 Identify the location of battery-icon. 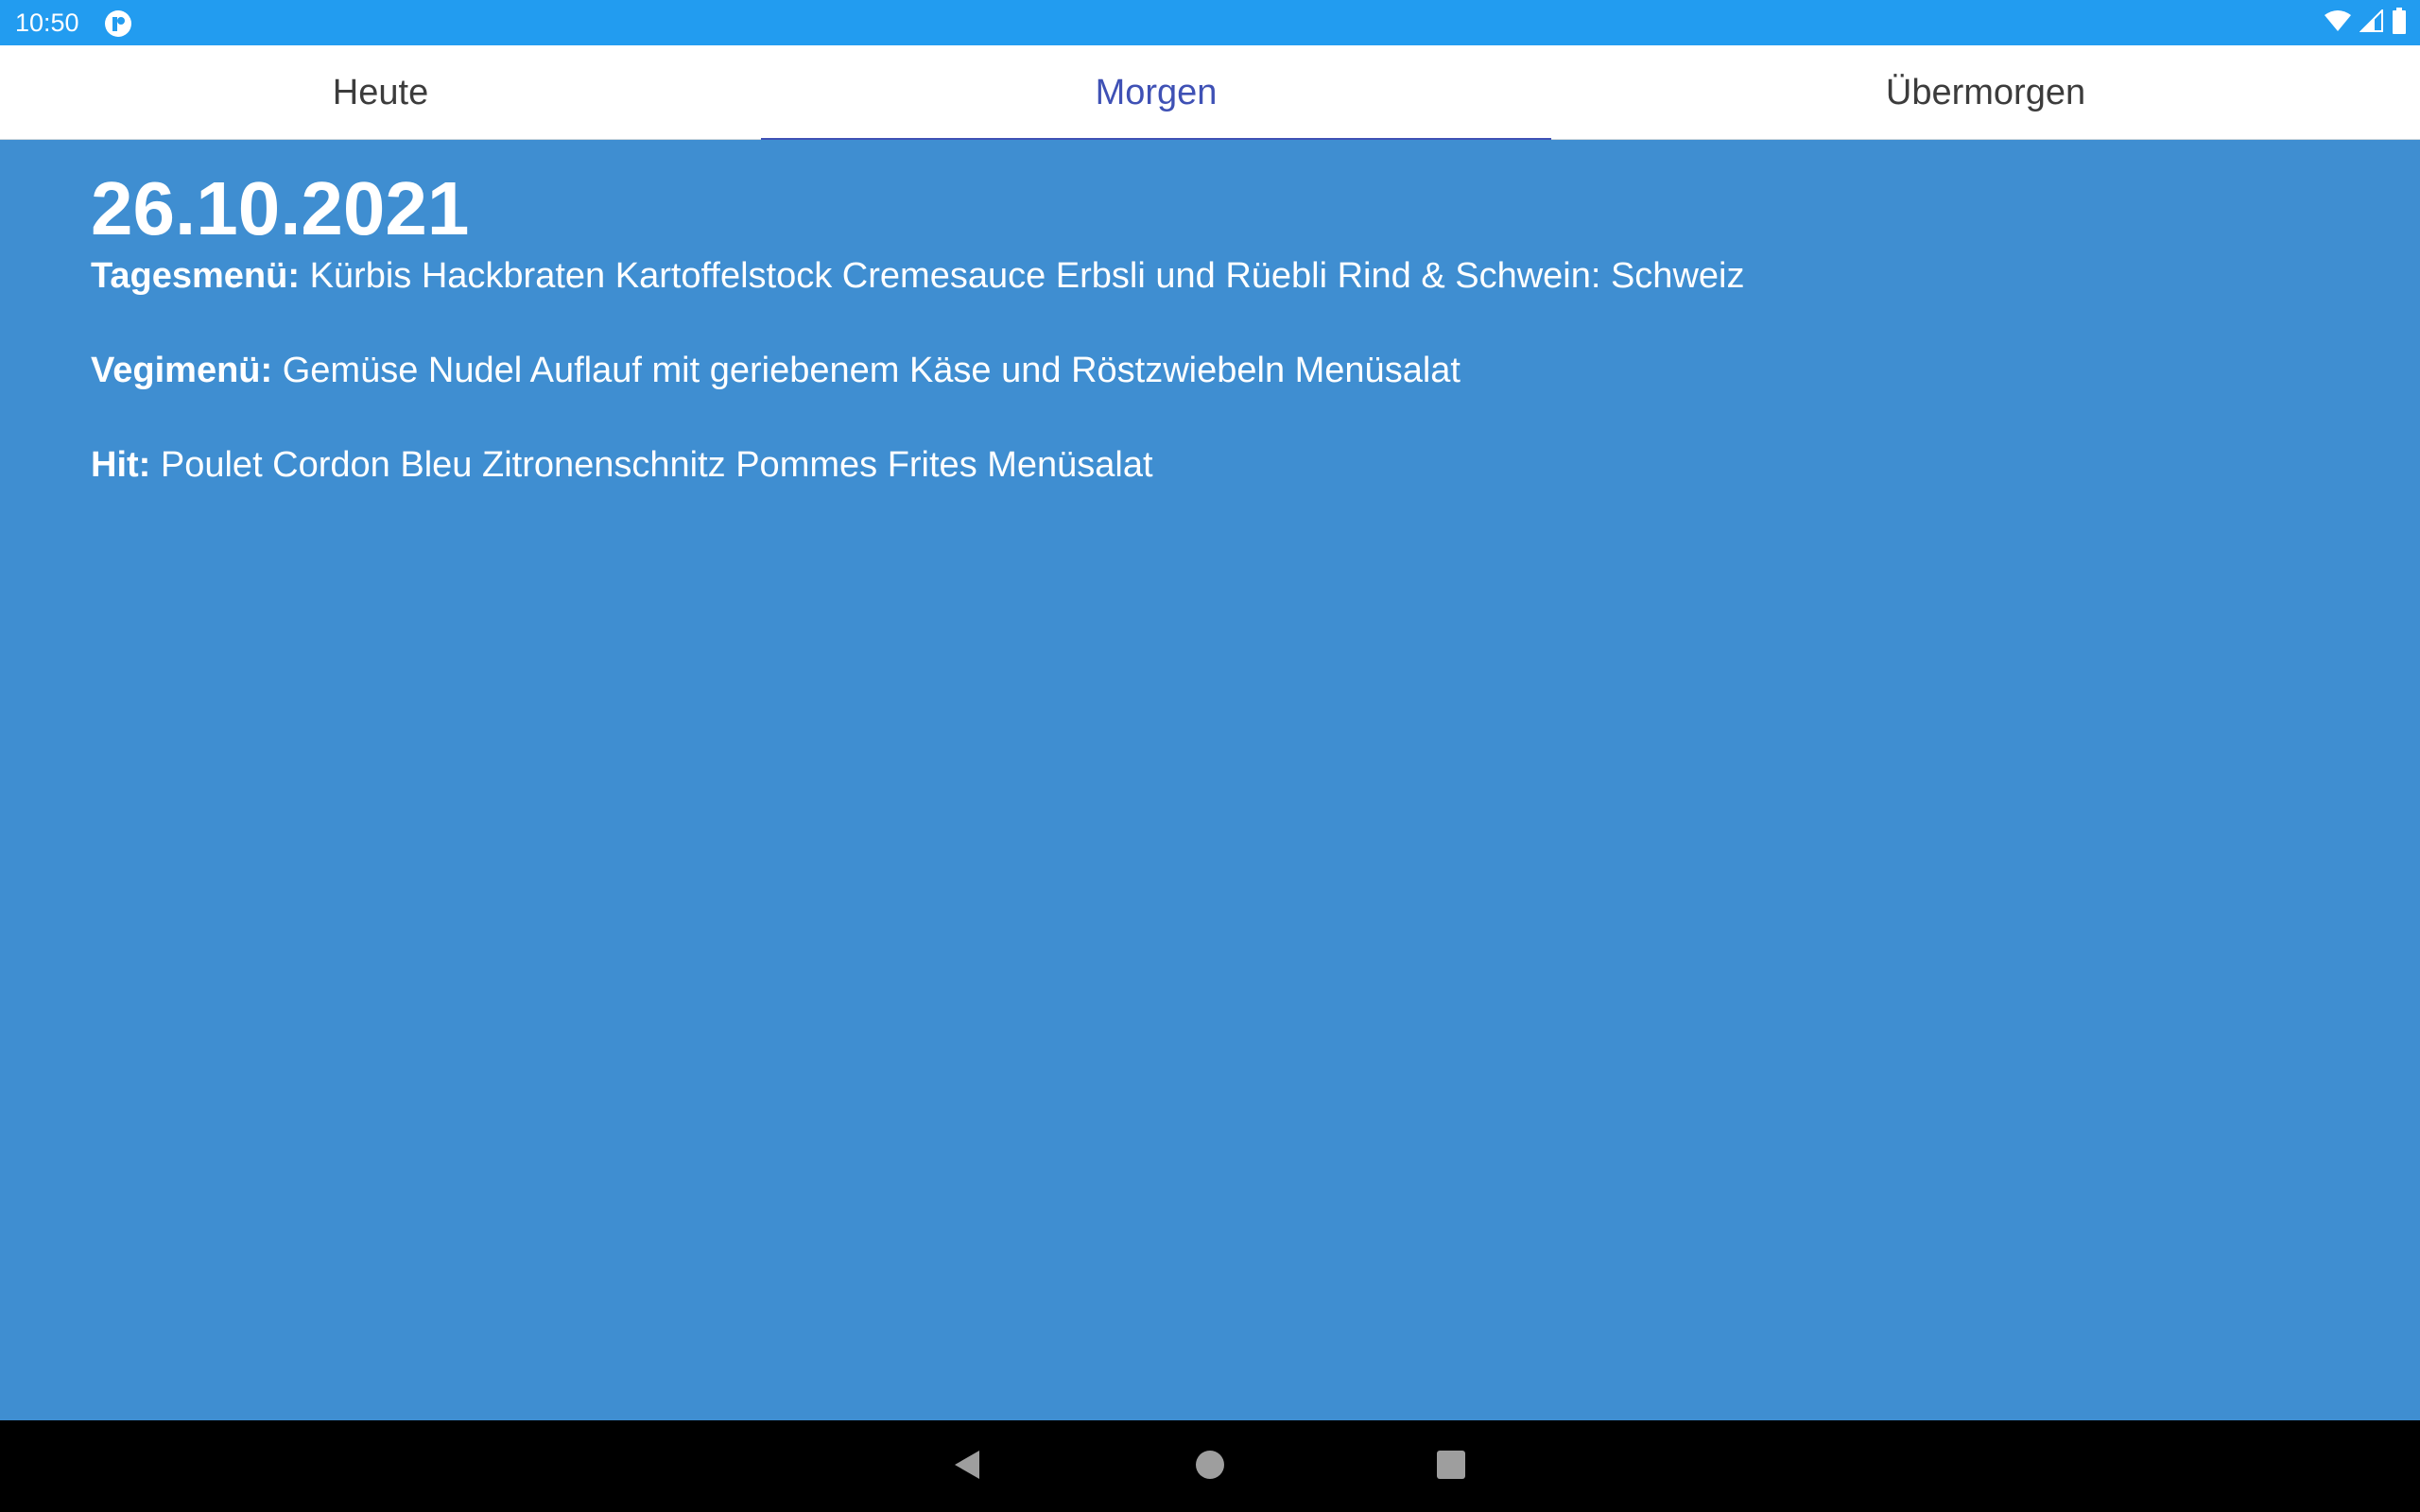
(2399, 23).